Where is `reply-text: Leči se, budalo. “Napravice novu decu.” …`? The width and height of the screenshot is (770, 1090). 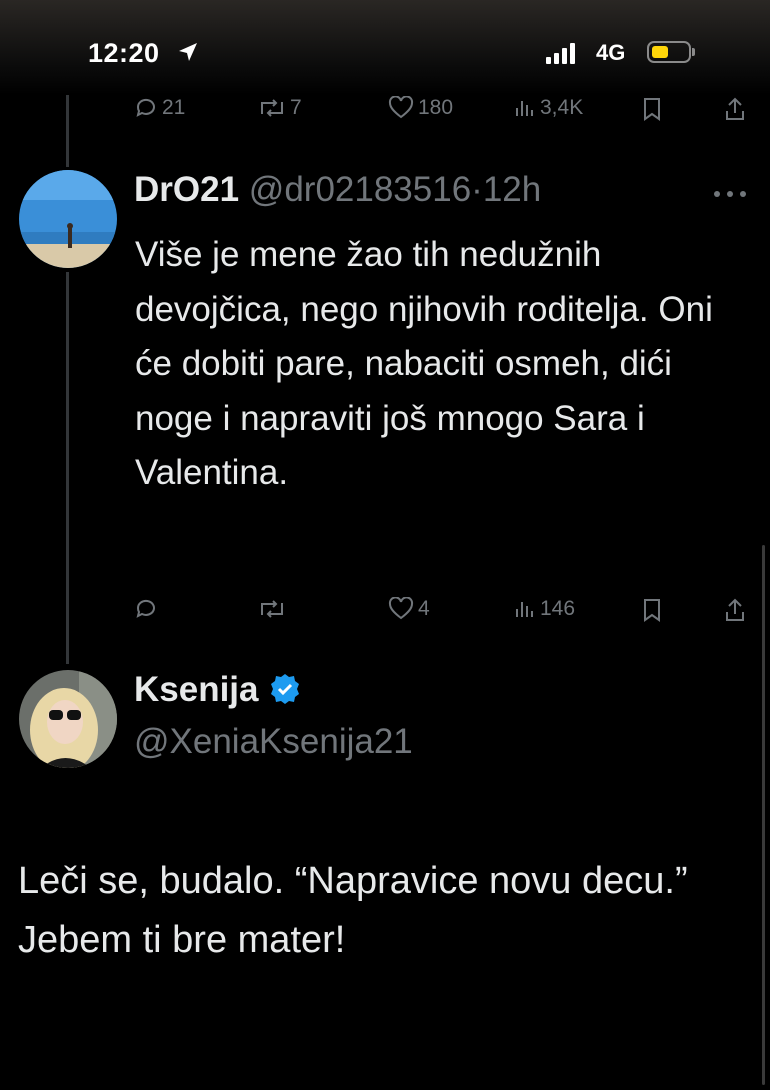 reply-text: Leči se, budalo. “Napravice novu decu.” … is located at coordinates (353, 910).